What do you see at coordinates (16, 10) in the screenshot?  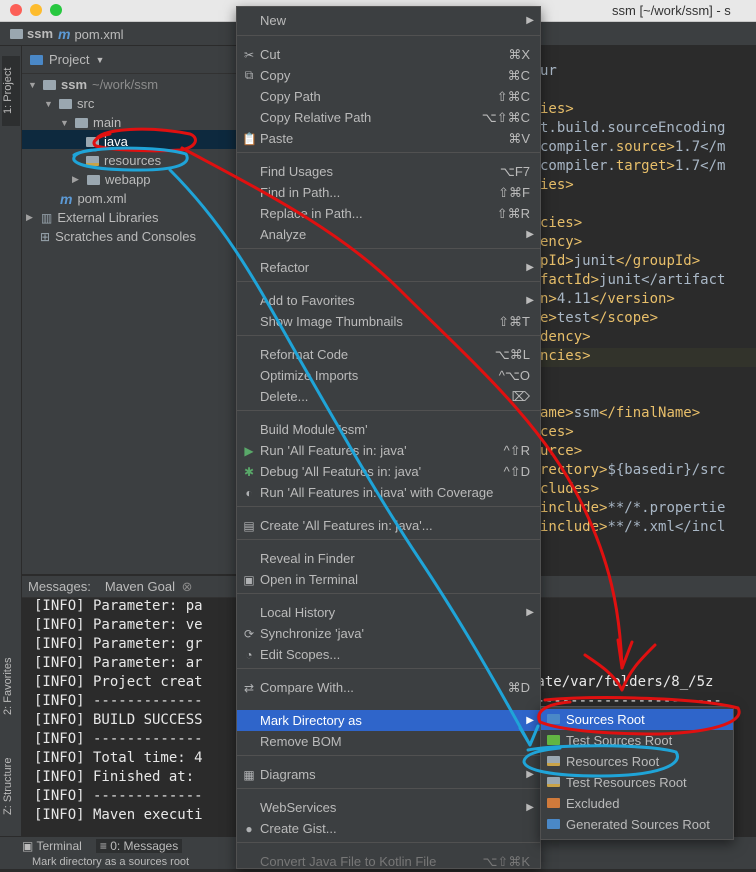 I see `close-window-button` at bounding box center [16, 10].